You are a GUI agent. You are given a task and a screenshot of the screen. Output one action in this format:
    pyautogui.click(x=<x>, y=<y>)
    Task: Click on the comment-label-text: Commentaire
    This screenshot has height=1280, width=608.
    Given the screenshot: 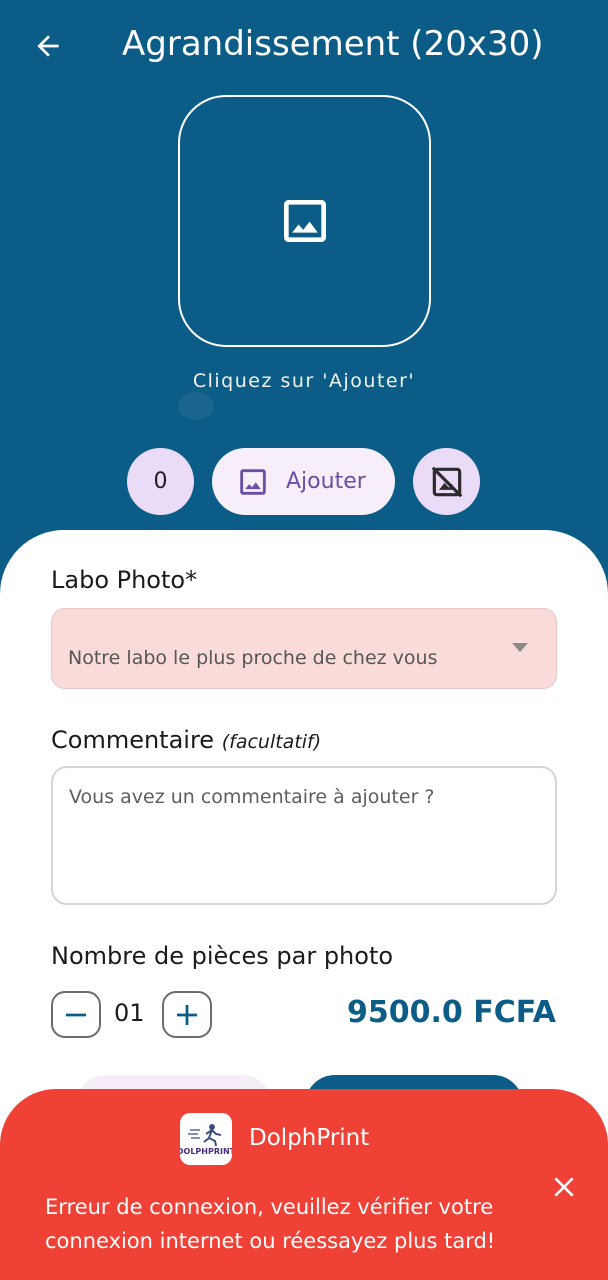 What is the action you would take?
    pyautogui.click(x=133, y=740)
    